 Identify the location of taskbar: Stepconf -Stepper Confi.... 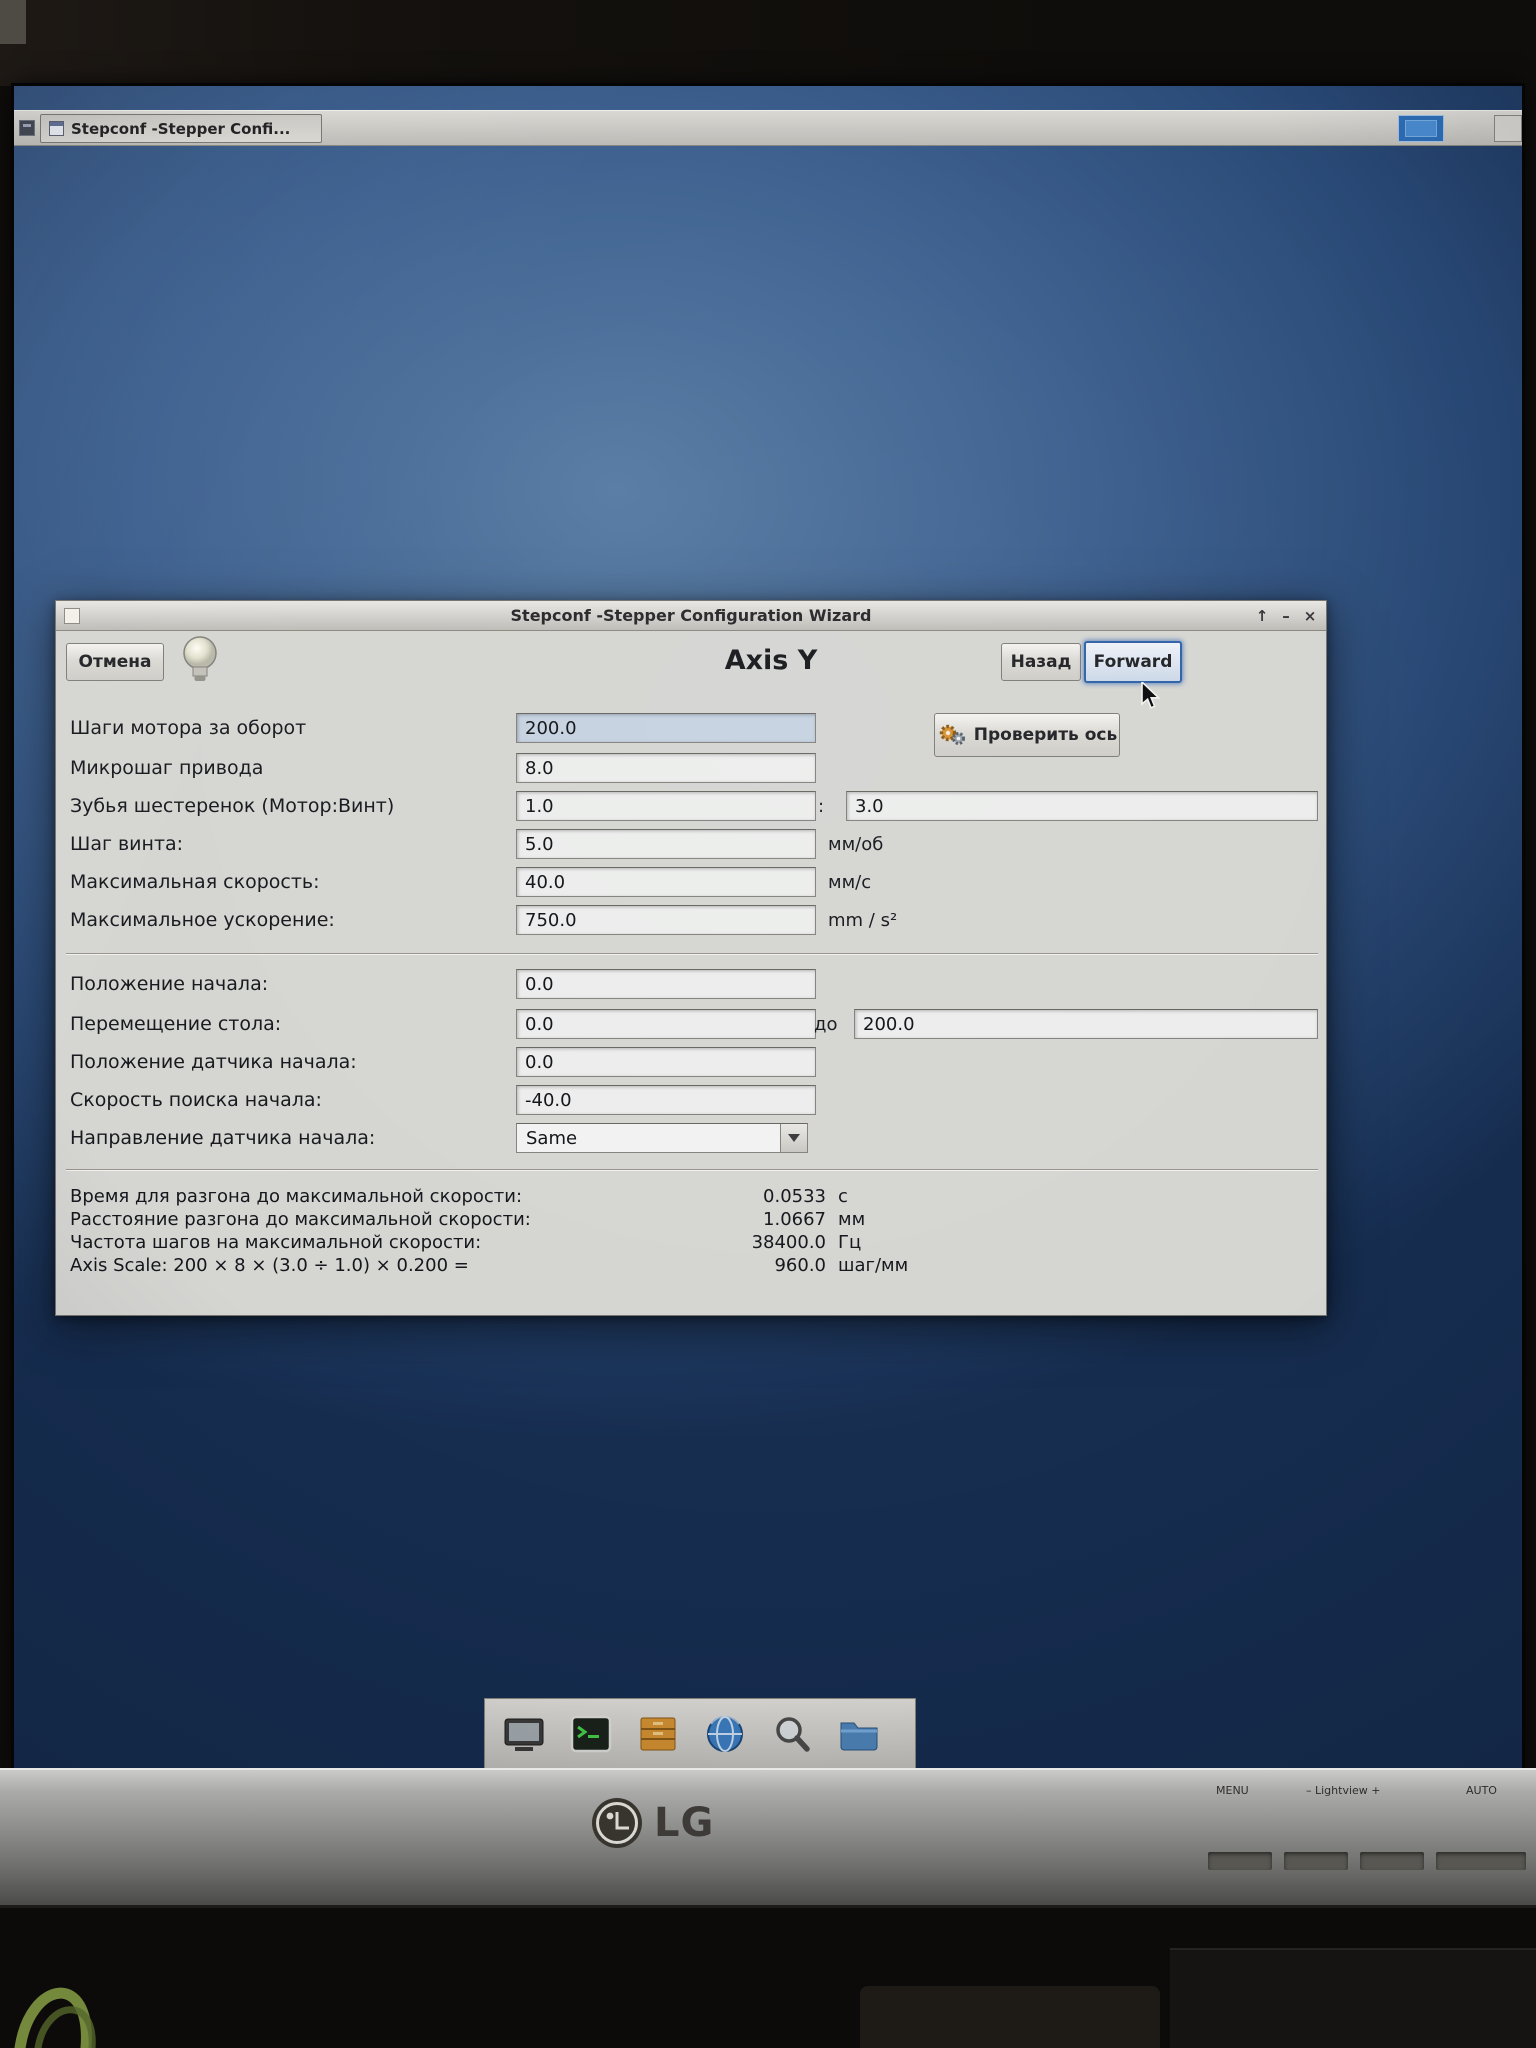
(768, 128).